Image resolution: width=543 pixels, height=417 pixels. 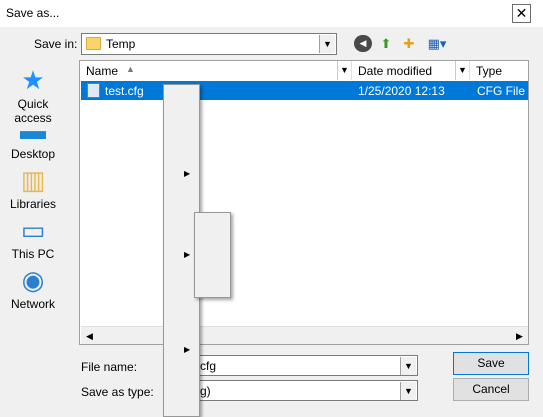 I want to click on file-icon, so click(x=93, y=90).